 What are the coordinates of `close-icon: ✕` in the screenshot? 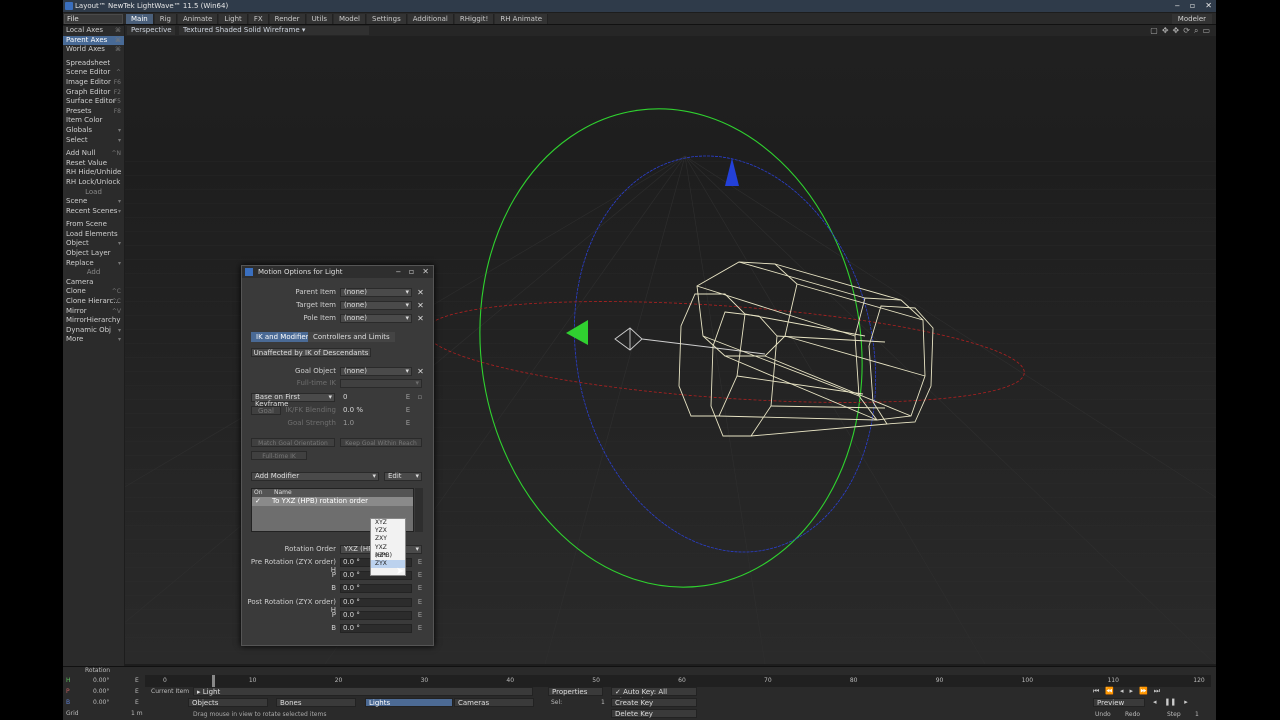 It's located at (1208, 6).